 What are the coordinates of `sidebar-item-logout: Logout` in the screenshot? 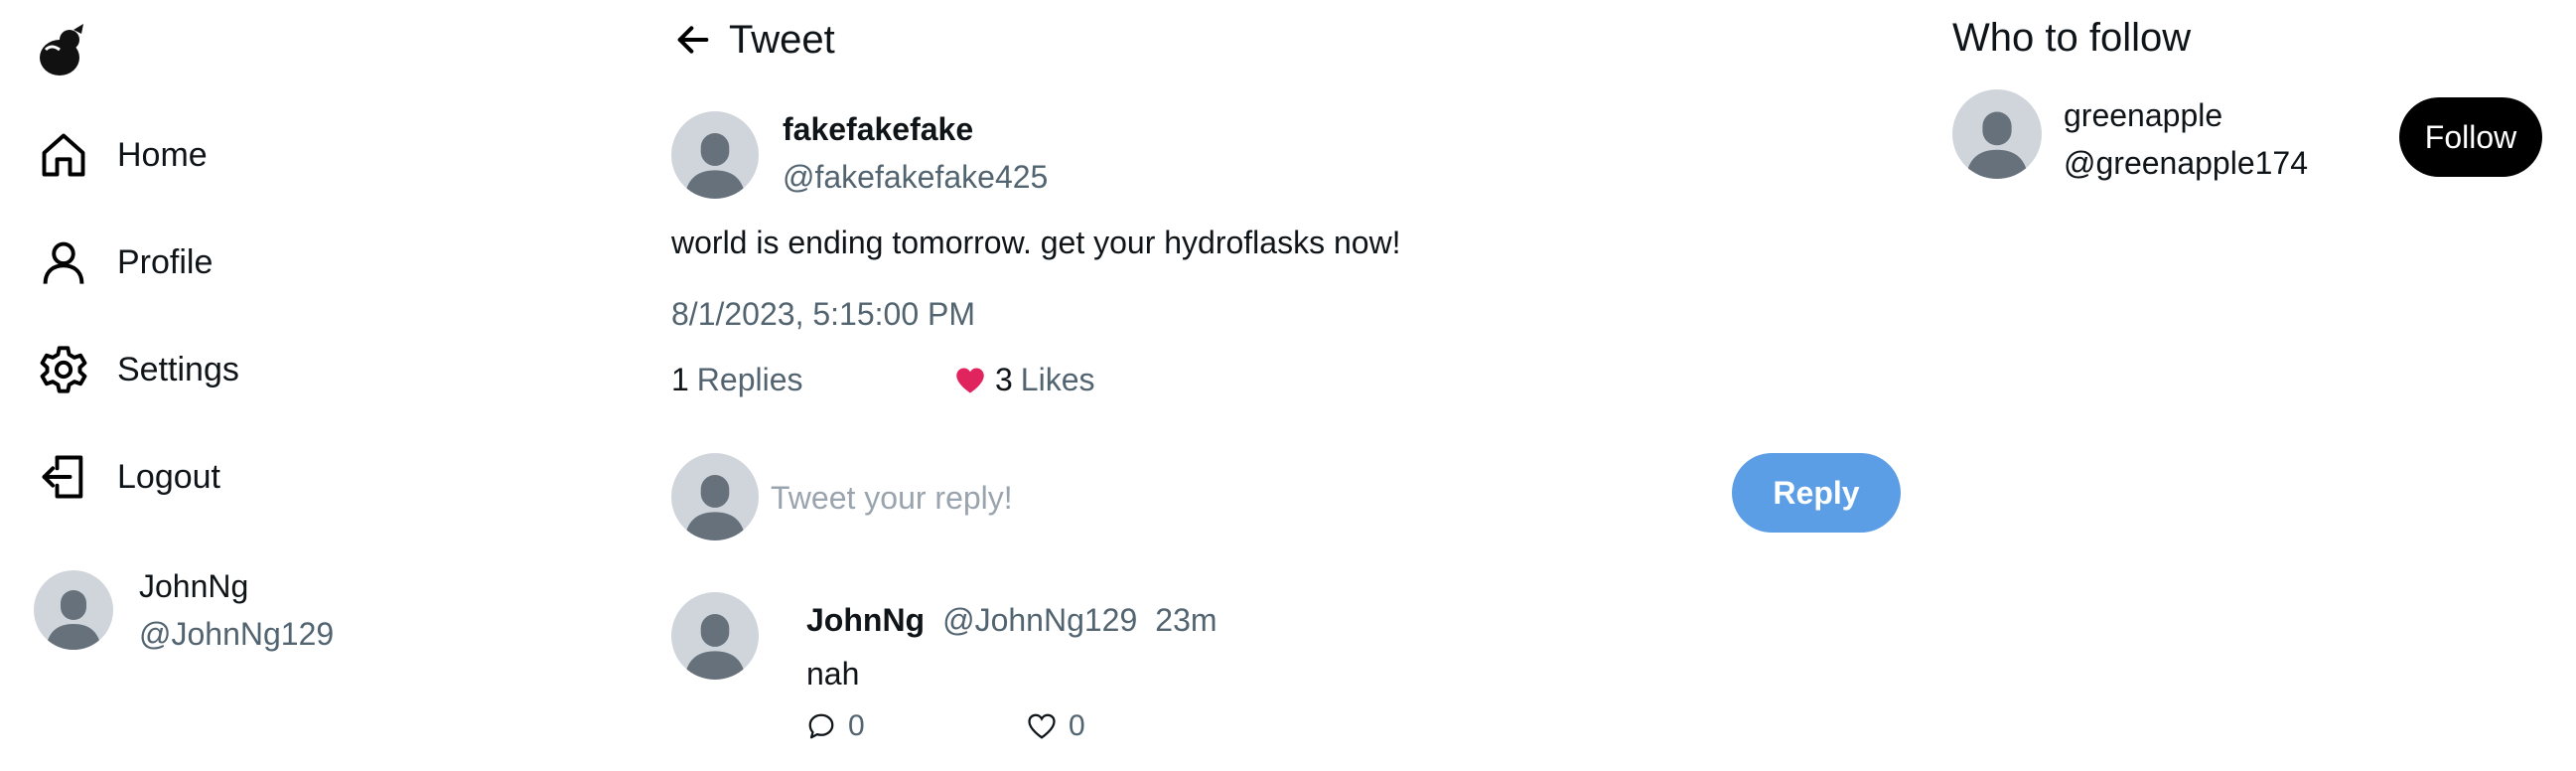 It's located at (128, 477).